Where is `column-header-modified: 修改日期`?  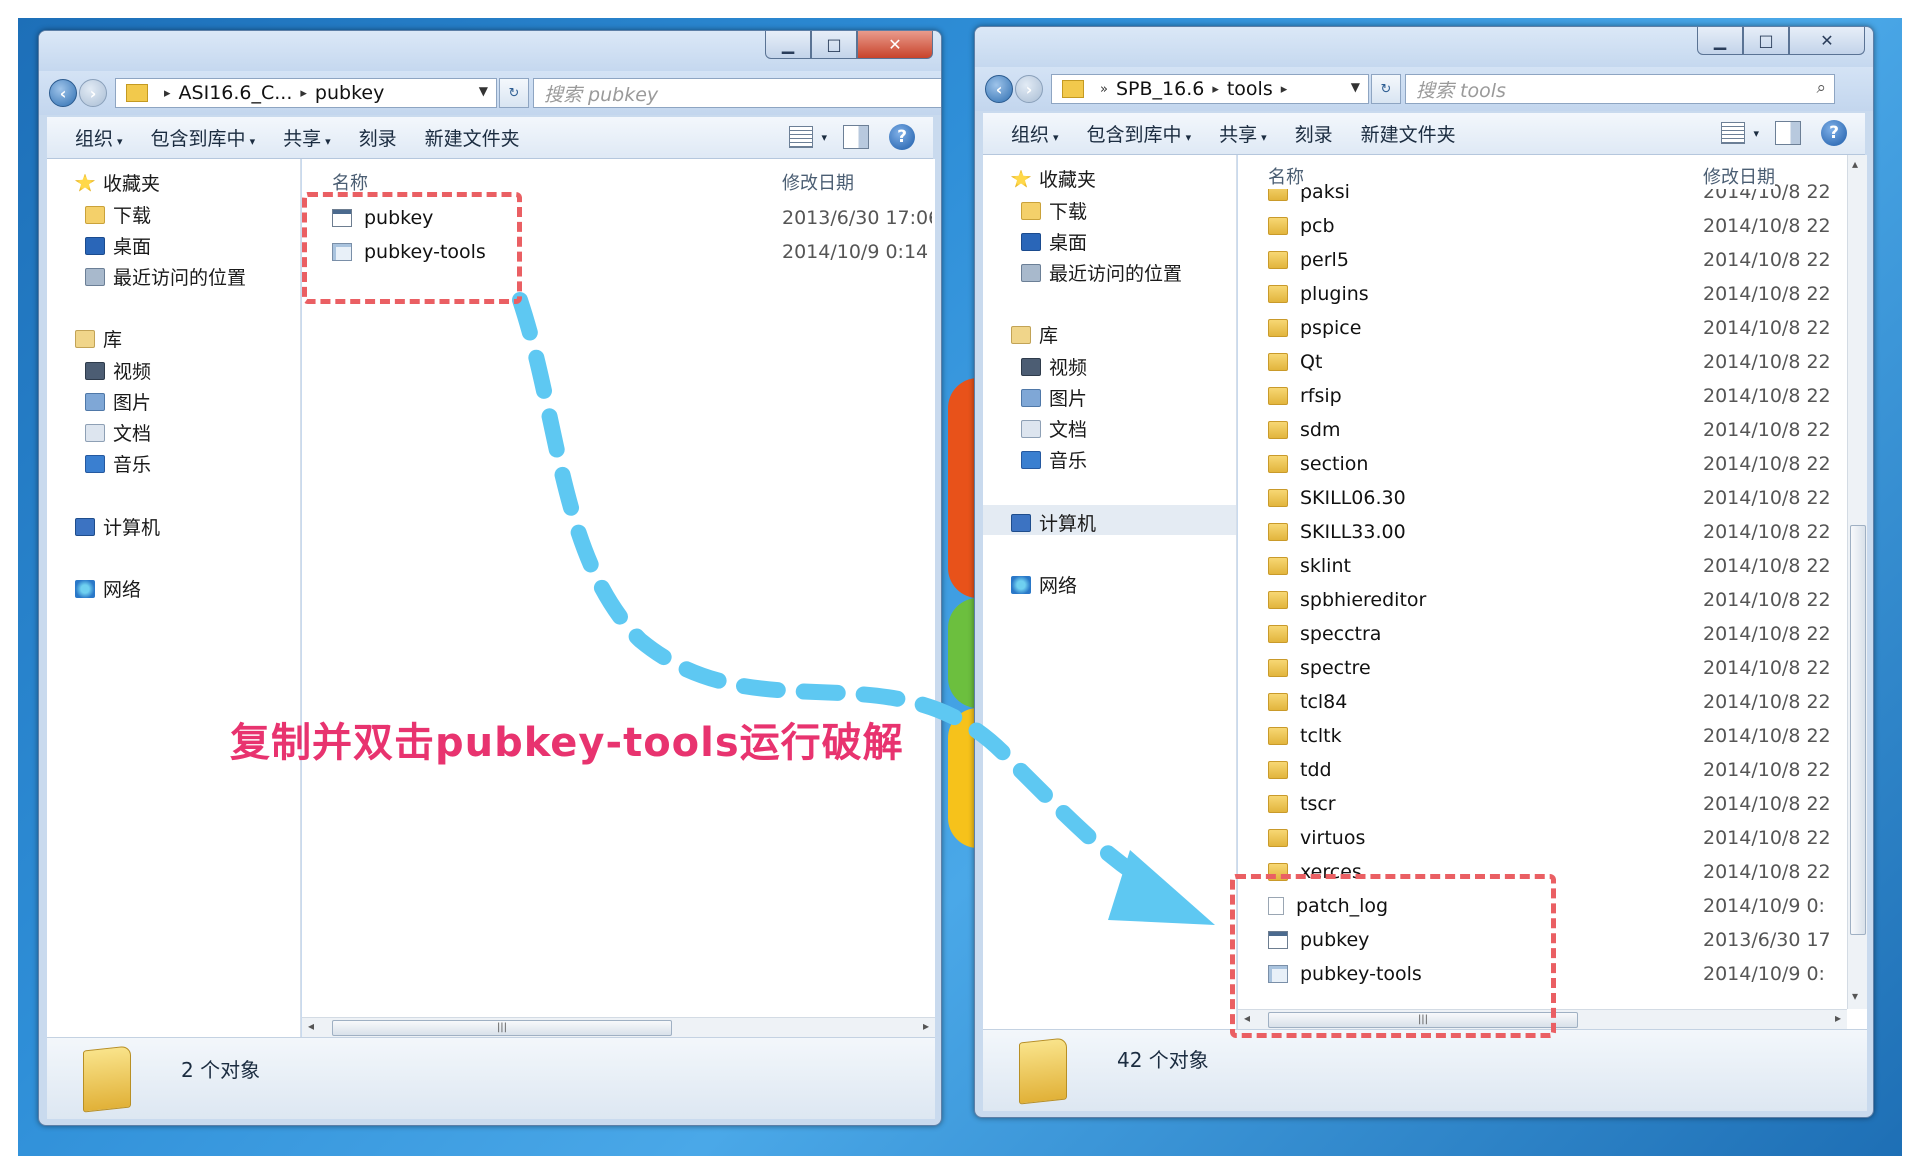 column-header-modified: 修改日期 is located at coordinates (1739, 176).